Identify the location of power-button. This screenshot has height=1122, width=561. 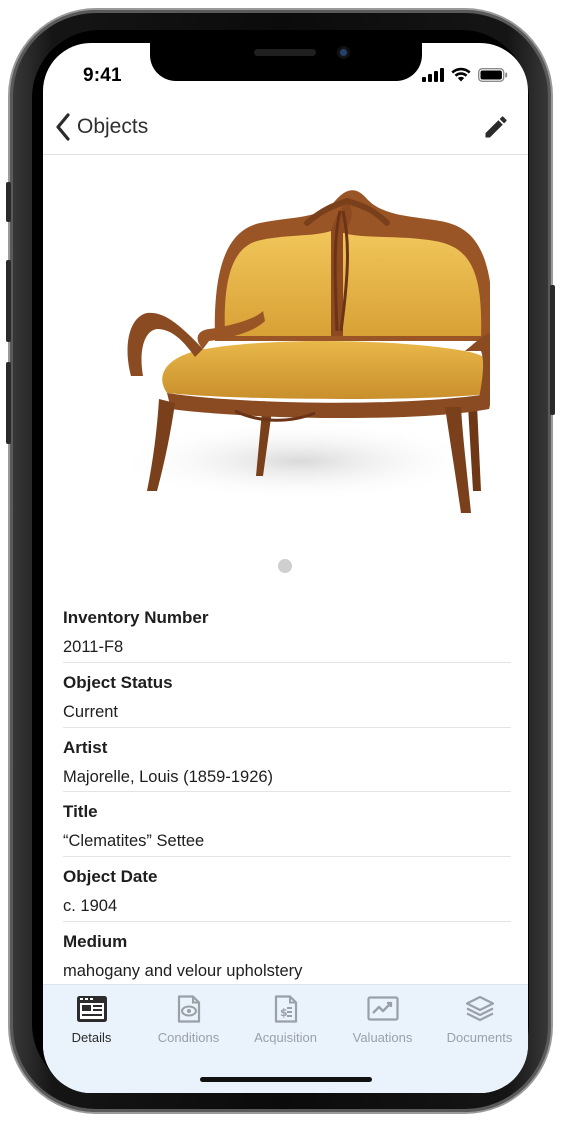
(552, 350).